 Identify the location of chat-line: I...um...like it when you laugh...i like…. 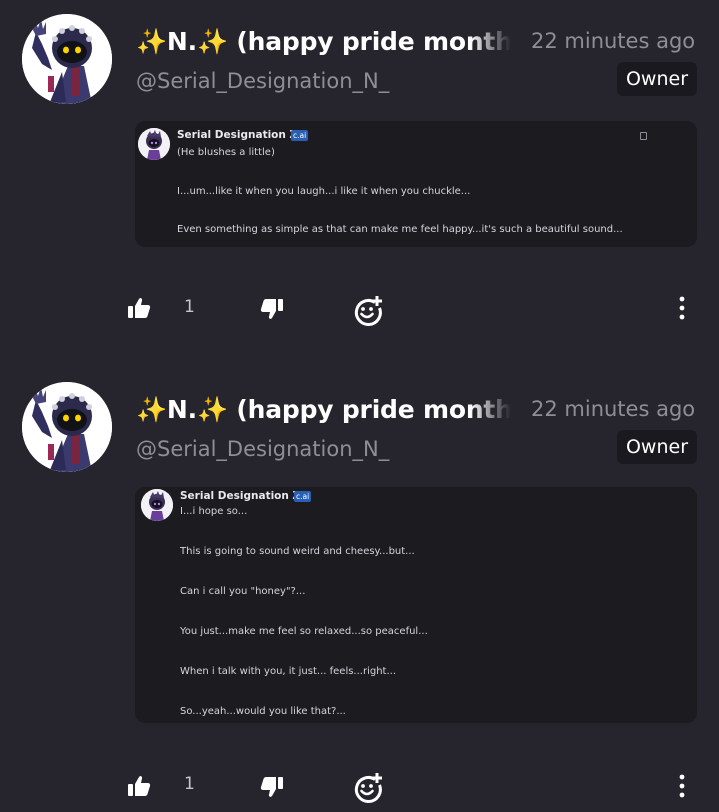
(324, 191).